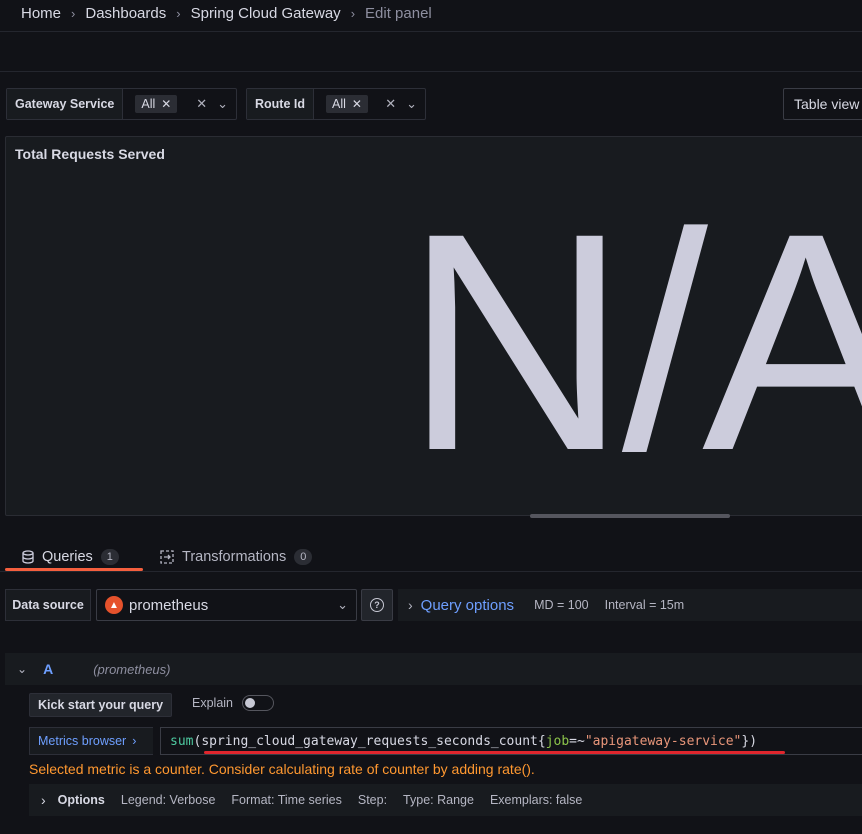 The width and height of the screenshot is (862, 834). Describe the element at coordinates (250, 703) in the screenshot. I see `toggle-knob` at that location.